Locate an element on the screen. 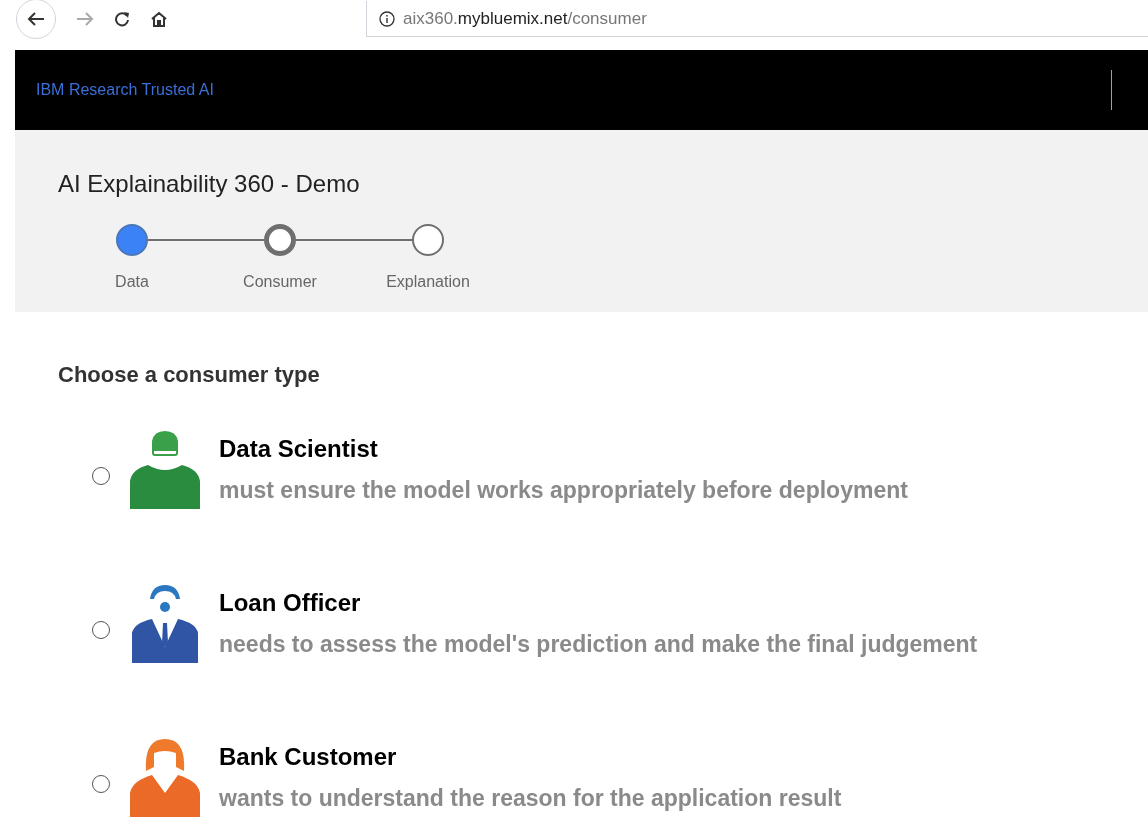 This screenshot has width=1148, height=828. address-bar: aix360.mybluemix.net/consumer is located at coordinates (757, 19).